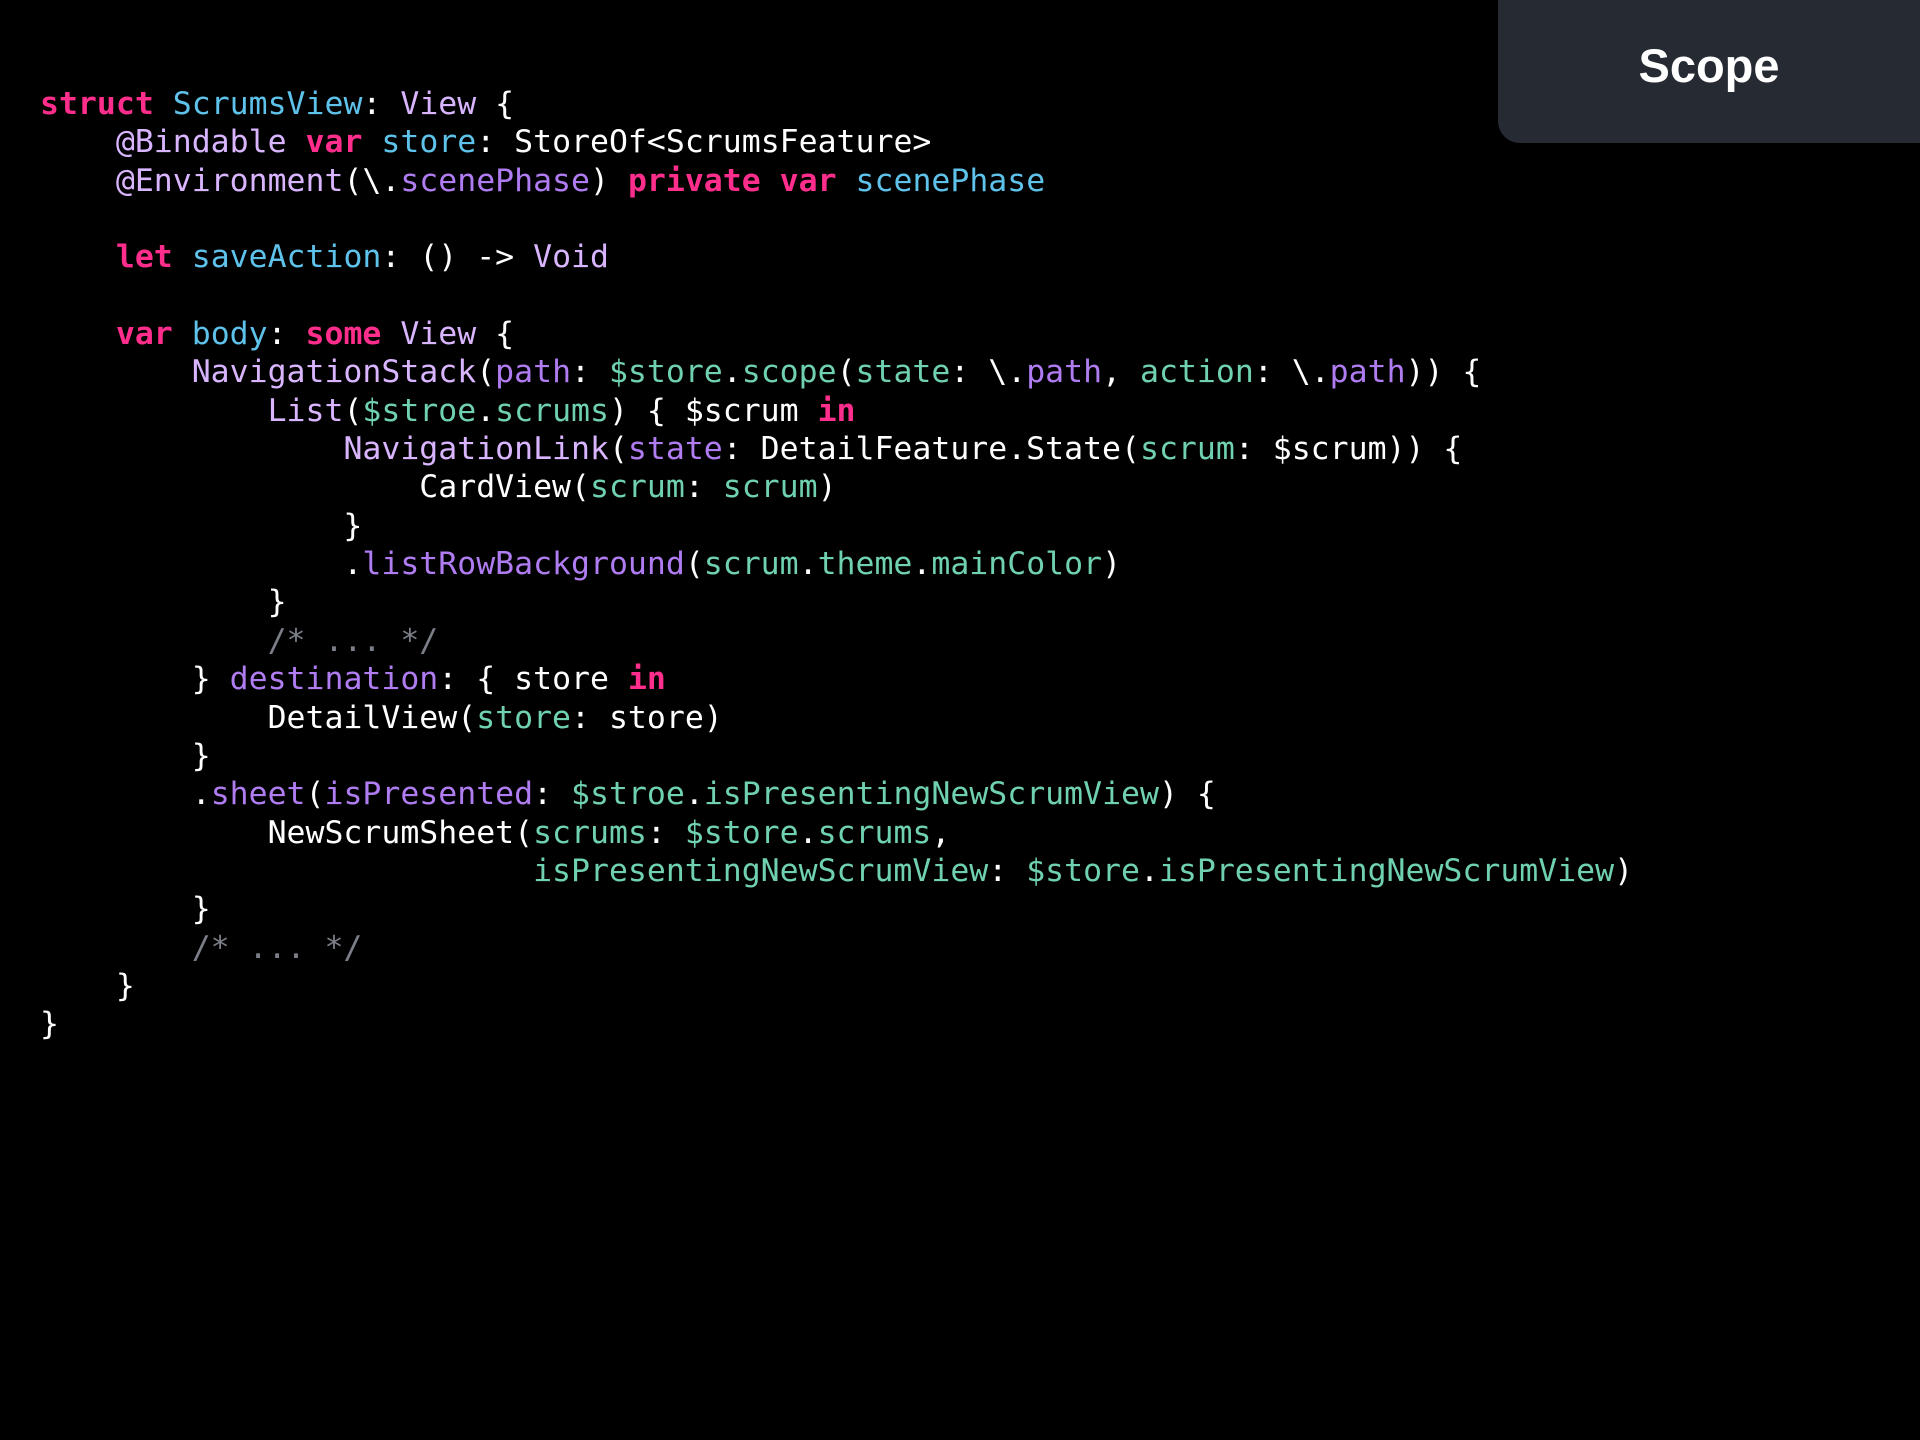 The image size is (1920, 1440). I want to click on code-token: : DetailFeature.State(, so click(931, 449).